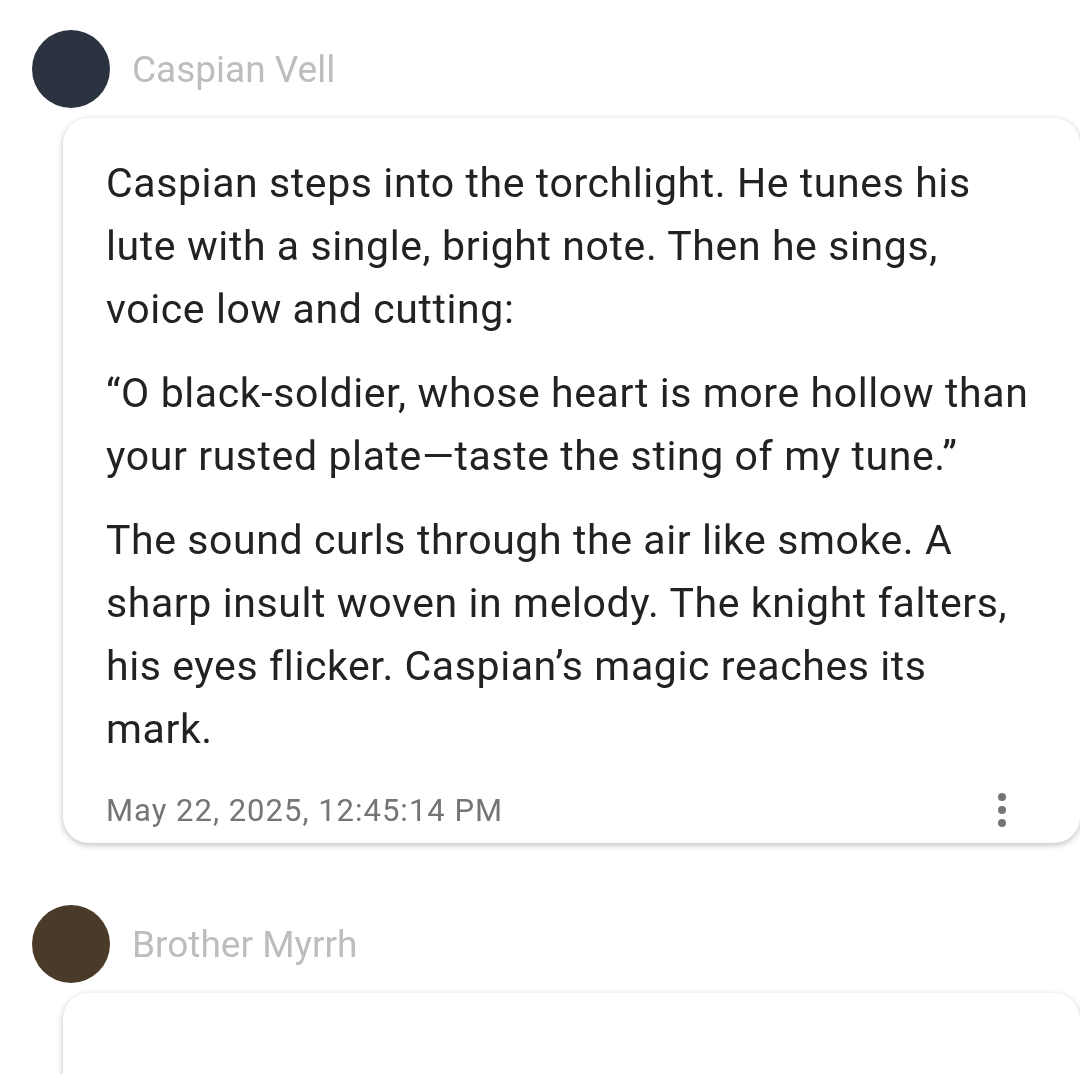  Describe the element at coordinates (568, 425) in the screenshot. I see `message-text: “O black-soldier, whose heart is more hollow than your rusted plate—taste the sting of my tune.”` at that location.